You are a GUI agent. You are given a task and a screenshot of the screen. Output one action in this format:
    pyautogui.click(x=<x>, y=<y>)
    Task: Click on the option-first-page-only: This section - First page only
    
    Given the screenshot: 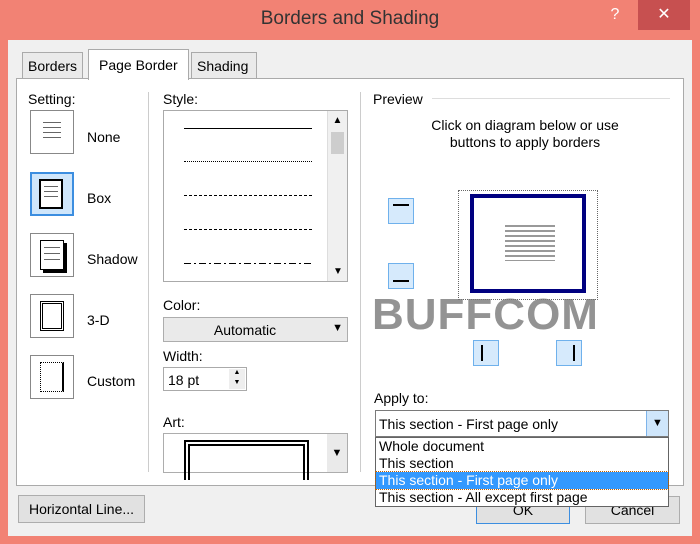 What is the action you would take?
    pyautogui.click(x=522, y=480)
    